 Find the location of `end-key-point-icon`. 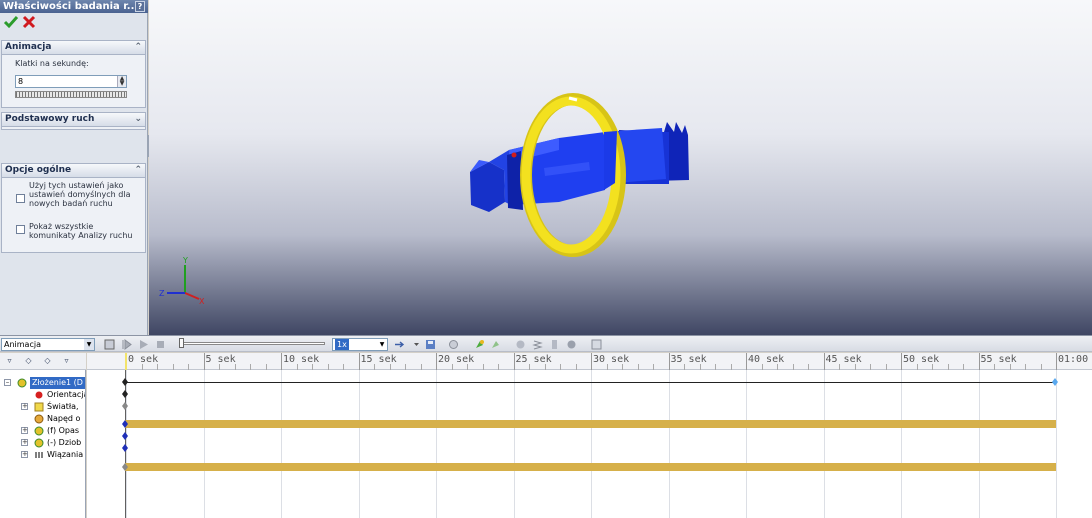

end-key-point-icon is located at coordinates (1055, 382).